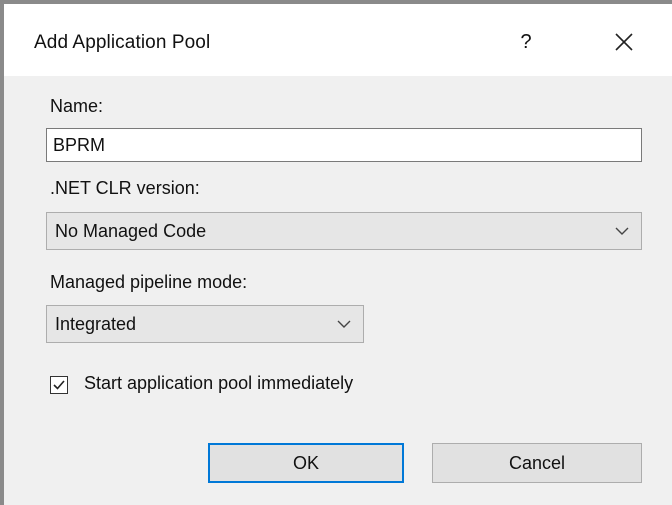 The height and width of the screenshot is (505, 672). Describe the element at coordinates (149, 282) in the screenshot. I see `pipeline-mode-label: Managed pipeline mode:` at that location.